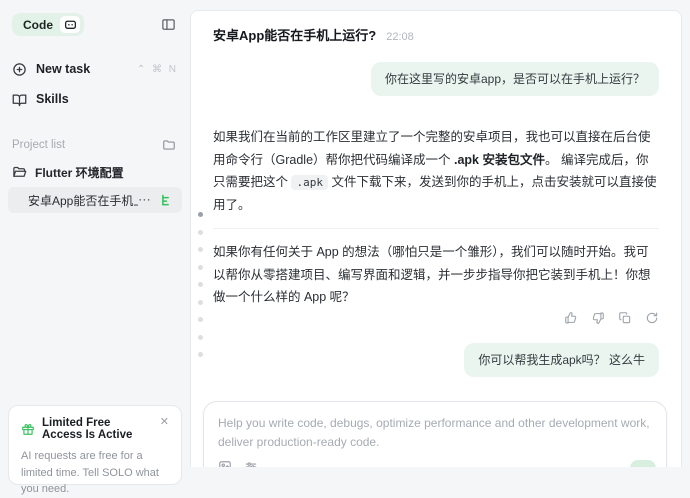  What do you see at coordinates (561, 359) in the screenshot?
I see `user-message-bubble: 你可以帮我生成apk吗？ 这么牛` at bounding box center [561, 359].